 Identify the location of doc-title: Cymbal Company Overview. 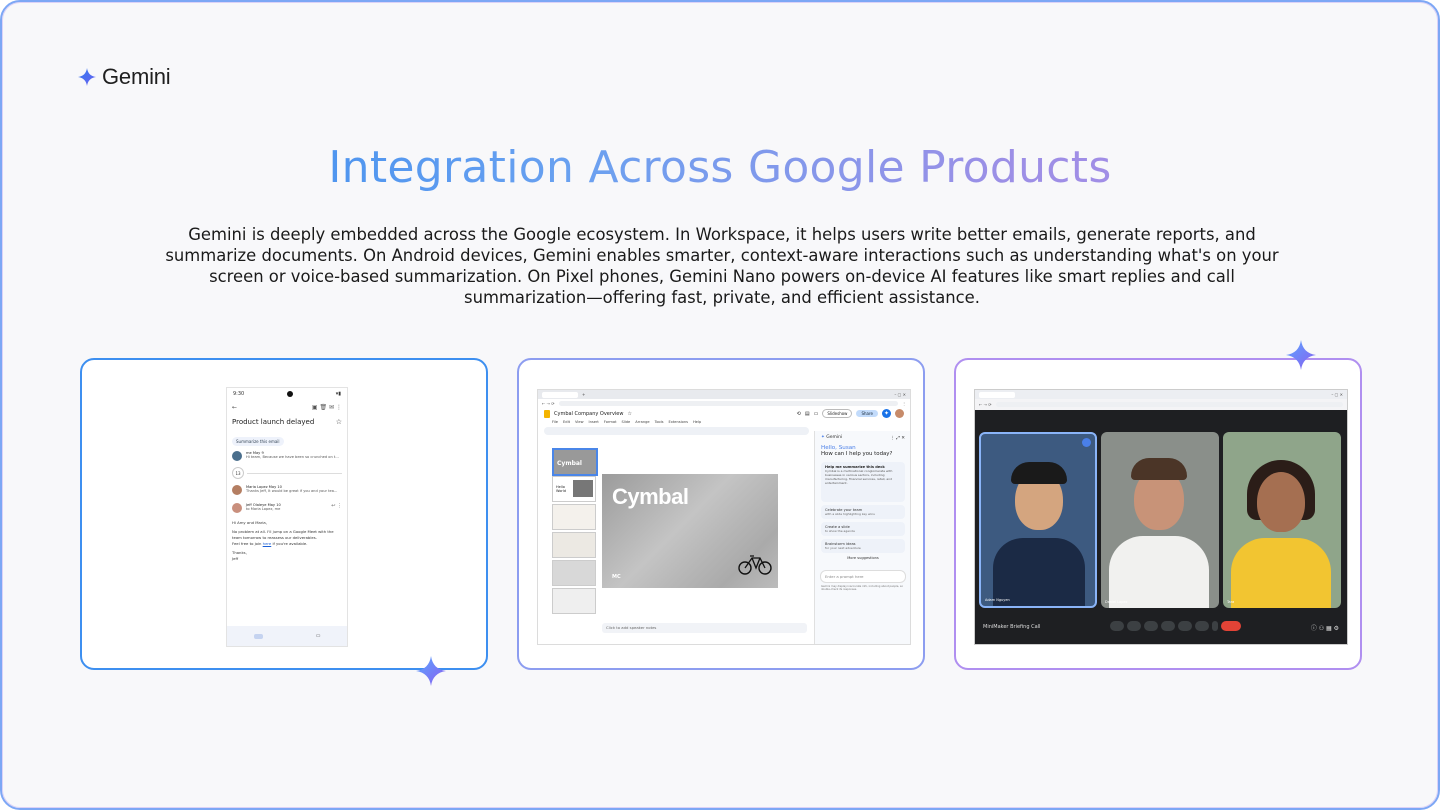
(588, 414).